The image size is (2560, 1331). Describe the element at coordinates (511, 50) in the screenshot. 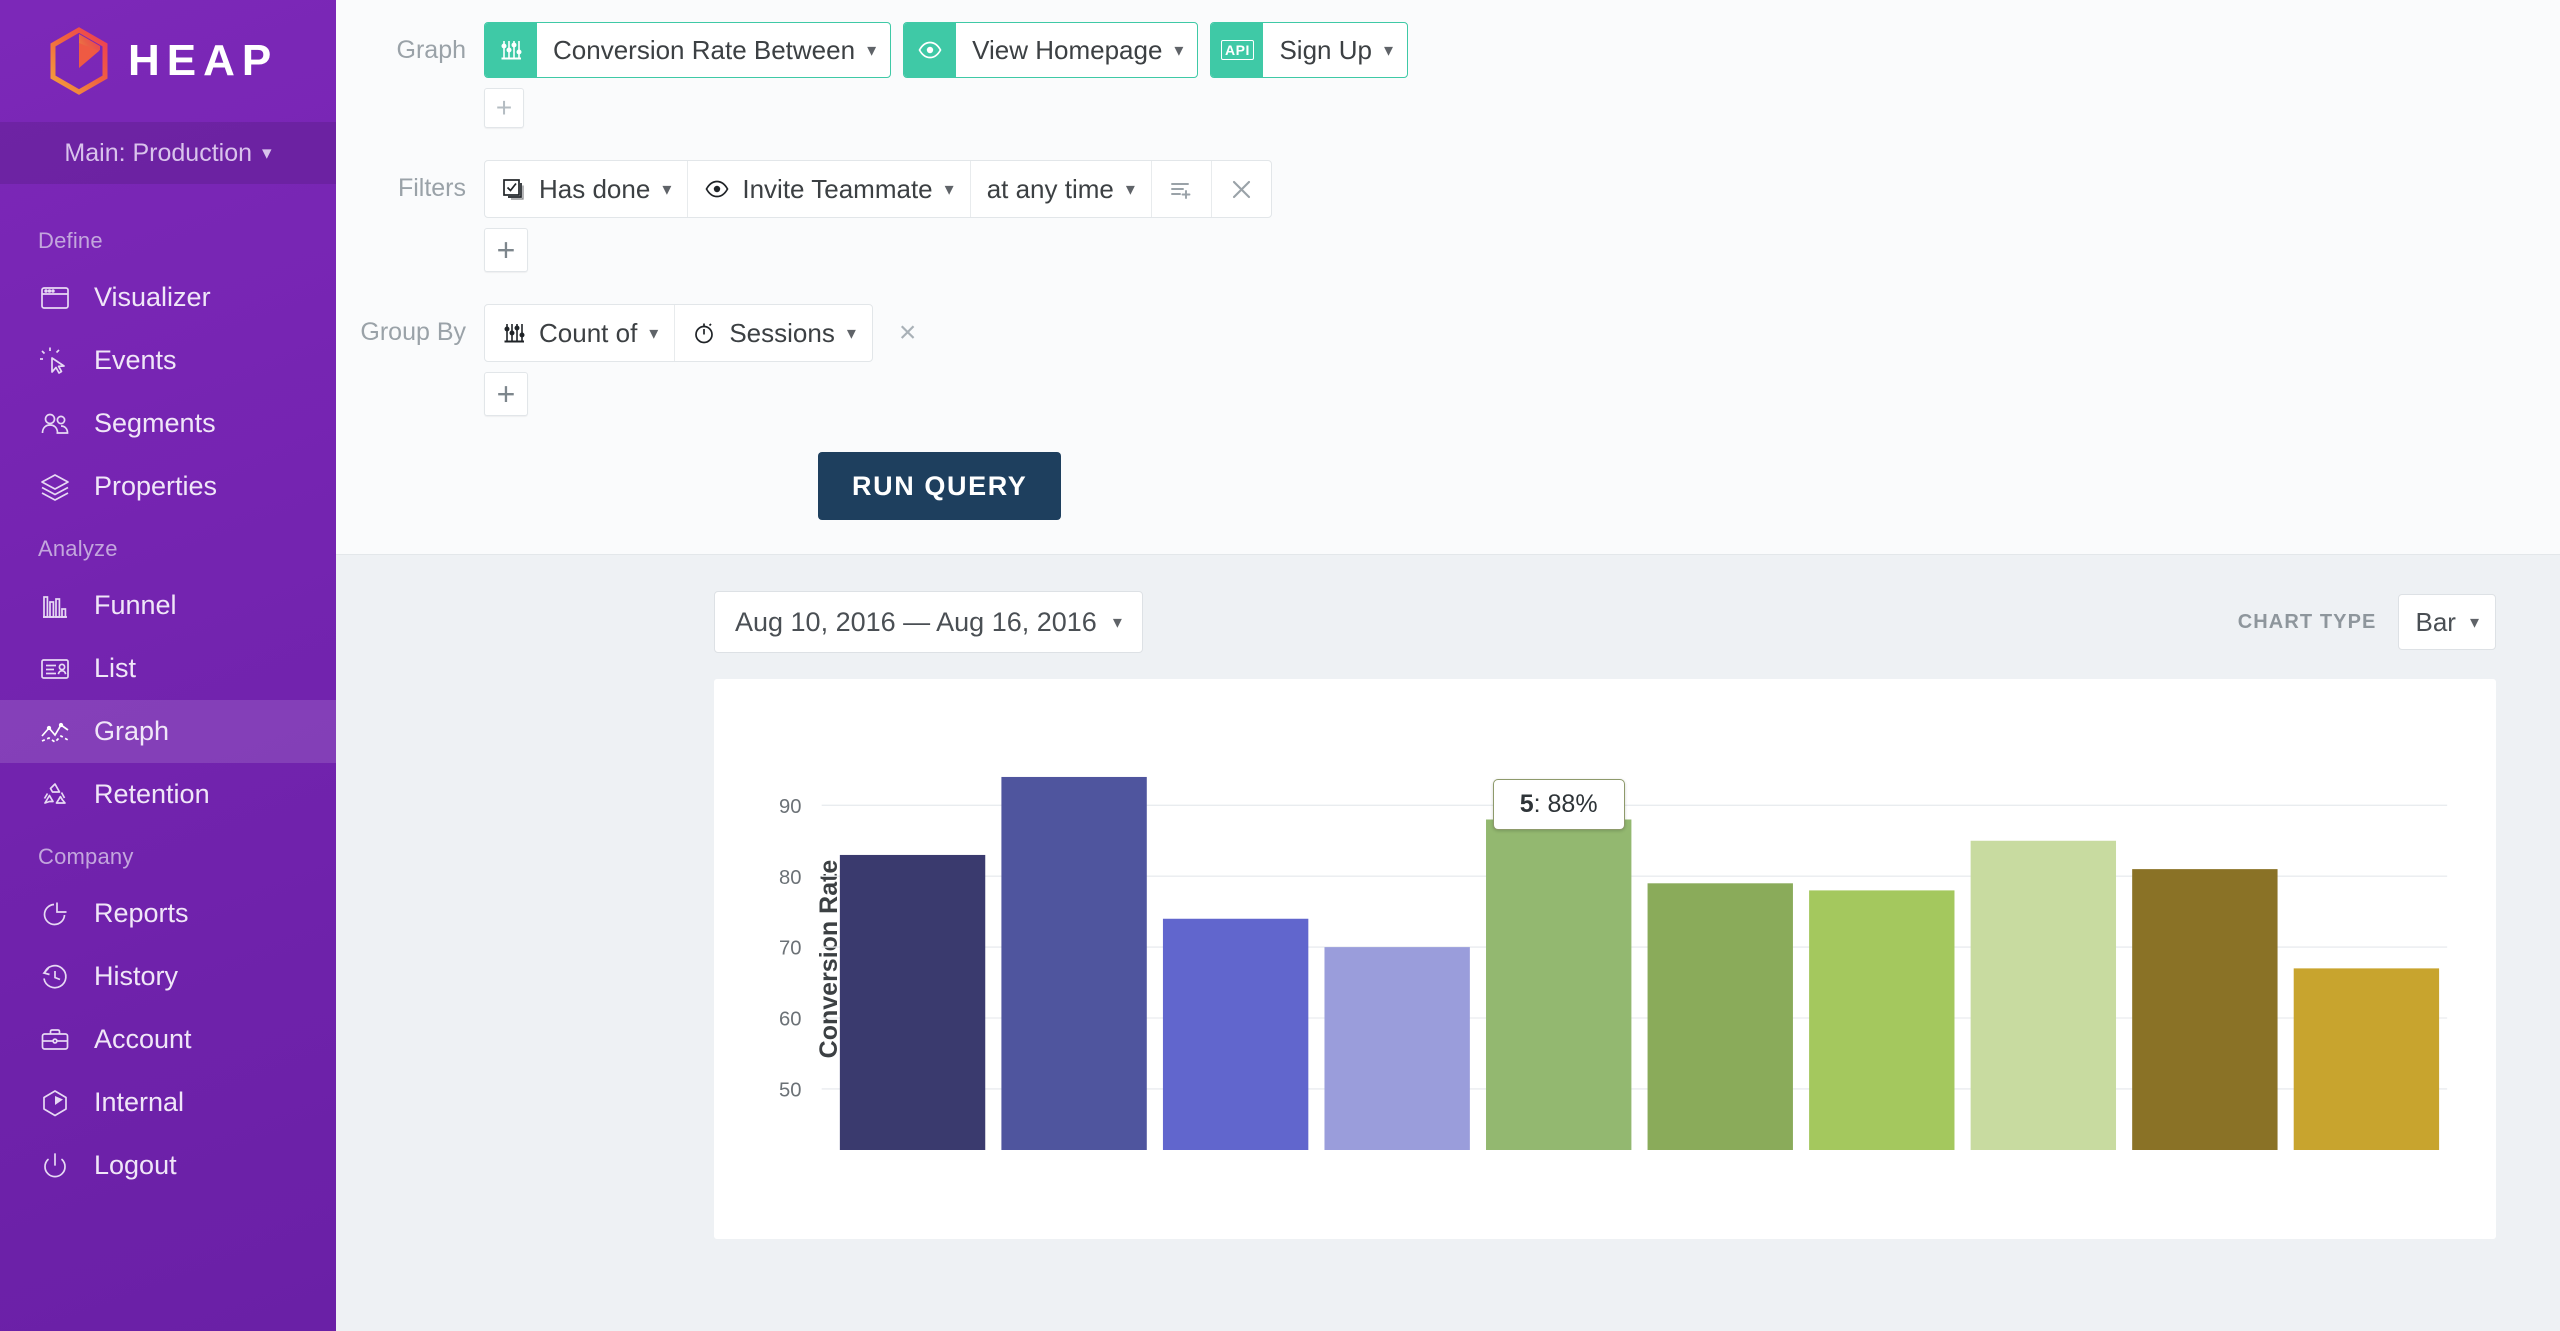

I see `abacus-icon` at that location.